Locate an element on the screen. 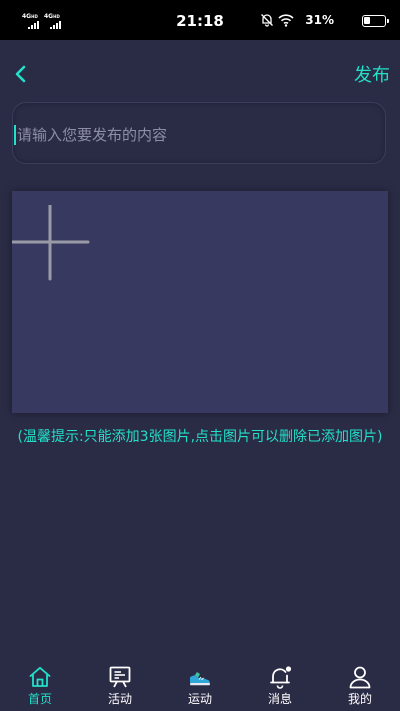 The height and width of the screenshot is (711, 400). tab-activity: 活动 is located at coordinates (120, 686).